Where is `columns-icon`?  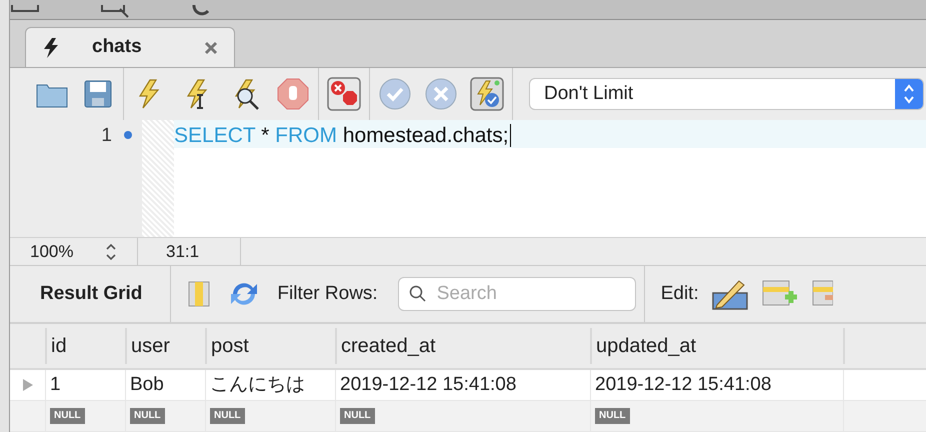
columns-icon is located at coordinates (199, 294).